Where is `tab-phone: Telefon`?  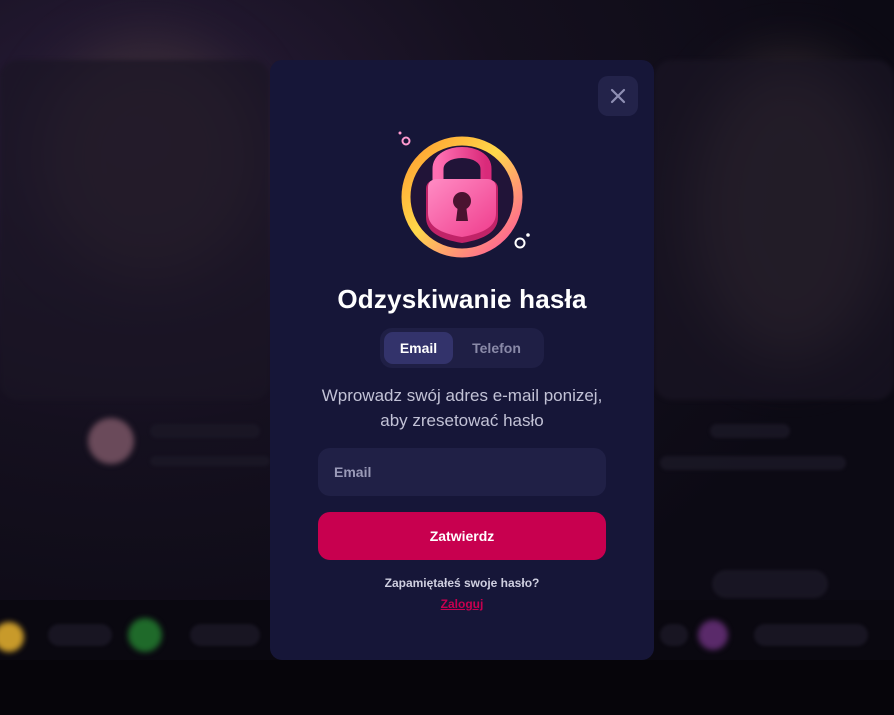 tab-phone: Telefon is located at coordinates (496, 348).